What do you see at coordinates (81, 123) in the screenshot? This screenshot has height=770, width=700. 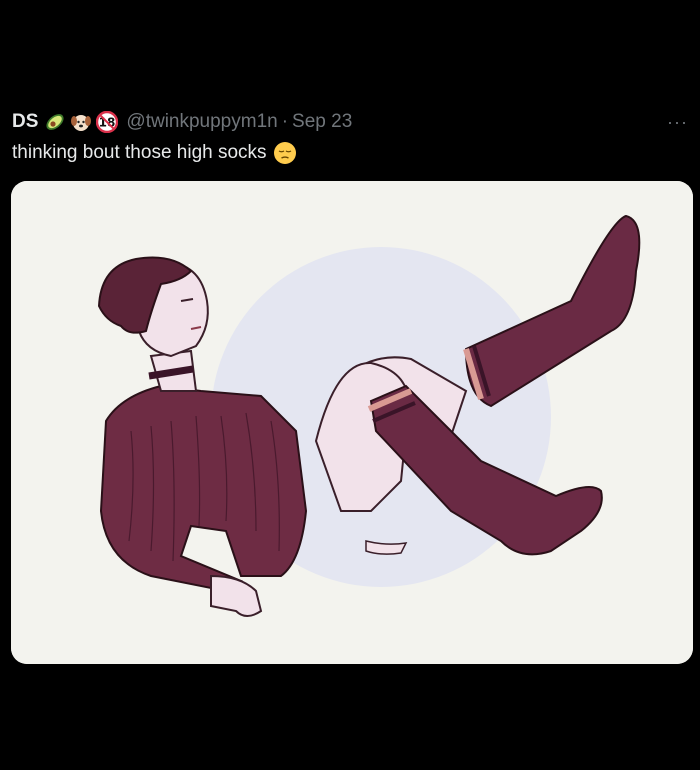 I see `puppy-icon` at bounding box center [81, 123].